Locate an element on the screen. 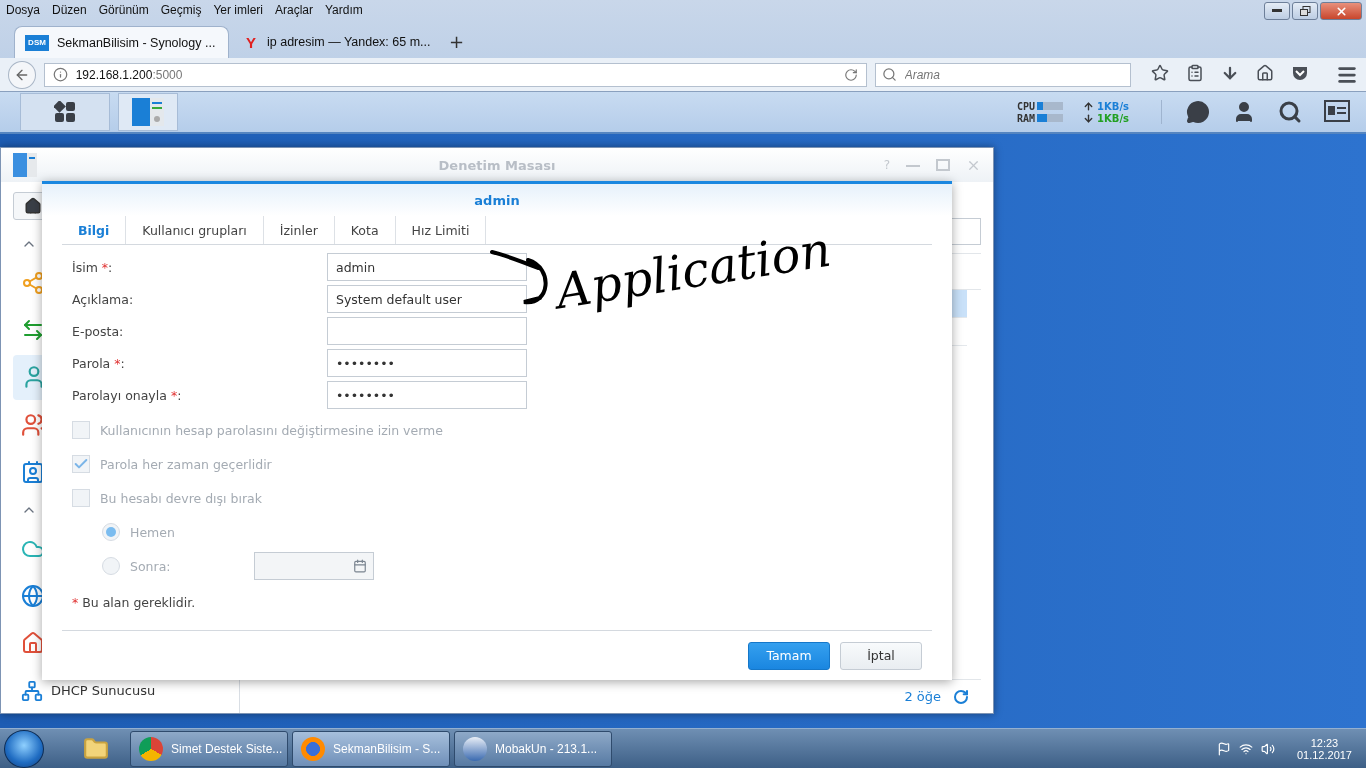 The width and height of the screenshot is (1366, 768). field-label: Parola *: is located at coordinates (99, 363).